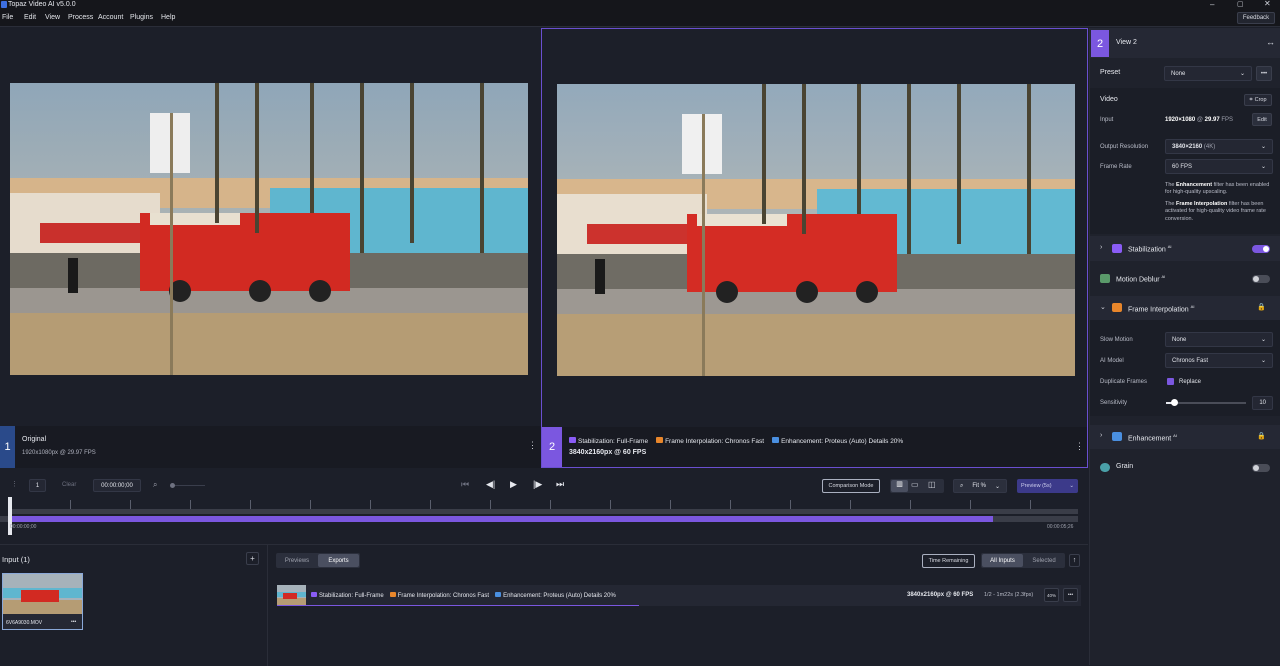  What do you see at coordinates (1219, 339) in the screenshot?
I see `slow-motion-dropdown: None ⌄` at bounding box center [1219, 339].